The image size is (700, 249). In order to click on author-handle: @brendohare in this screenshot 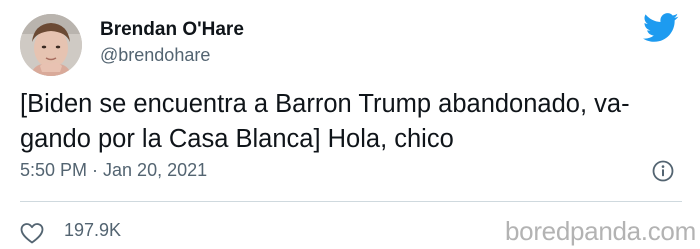, I will do `click(155, 55)`.